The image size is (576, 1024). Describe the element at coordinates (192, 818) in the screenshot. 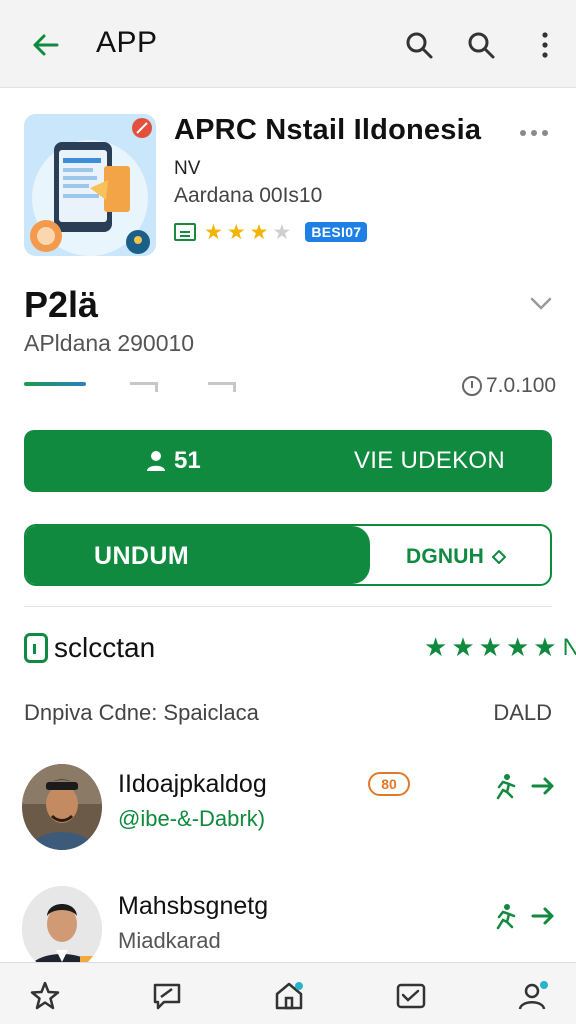

I see `reviewer-meta: @ibe-&-Dabrk)` at that location.